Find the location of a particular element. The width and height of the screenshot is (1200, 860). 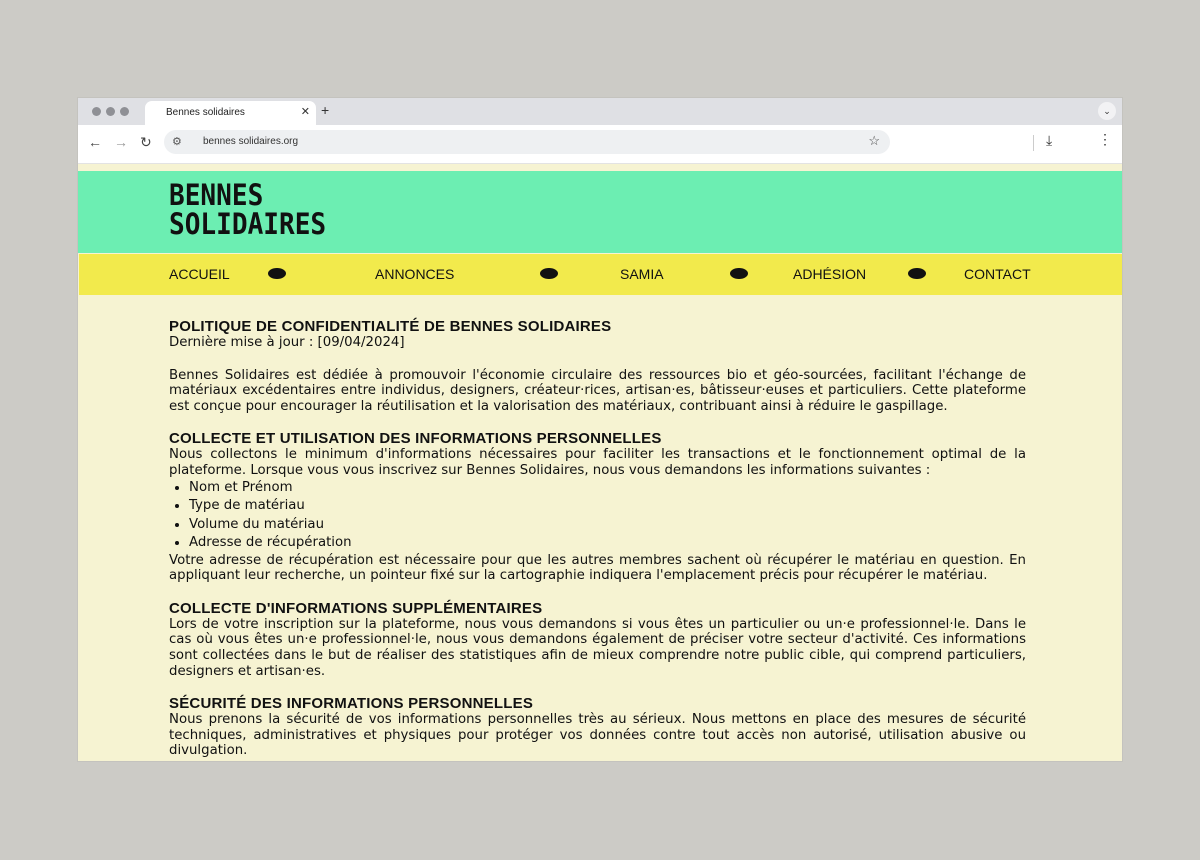

last-updated: Dernière mise à jour : [09/04/2024] is located at coordinates (287, 342).